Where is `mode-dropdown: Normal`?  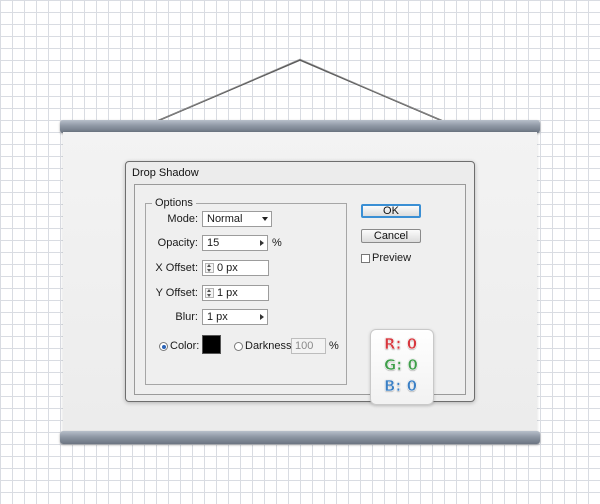
mode-dropdown: Normal is located at coordinates (237, 219).